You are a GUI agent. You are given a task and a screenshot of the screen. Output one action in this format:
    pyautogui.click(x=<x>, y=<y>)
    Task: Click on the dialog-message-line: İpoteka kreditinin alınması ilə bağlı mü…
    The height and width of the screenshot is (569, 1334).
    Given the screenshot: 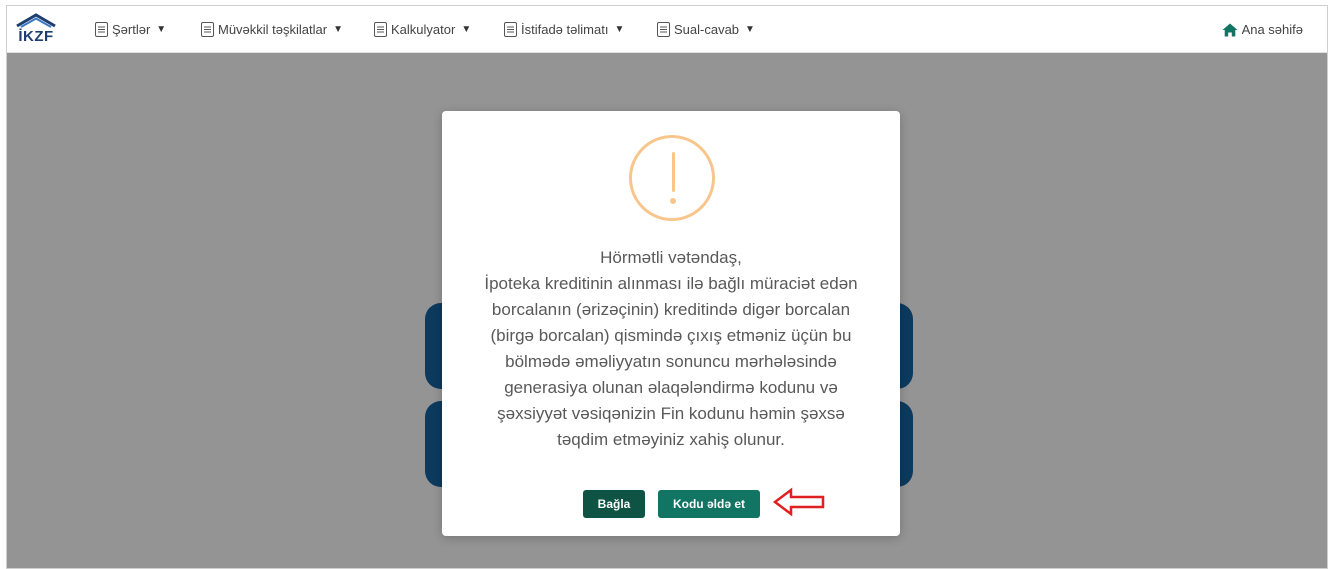 What is the action you would take?
    pyautogui.click(x=671, y=283)
    